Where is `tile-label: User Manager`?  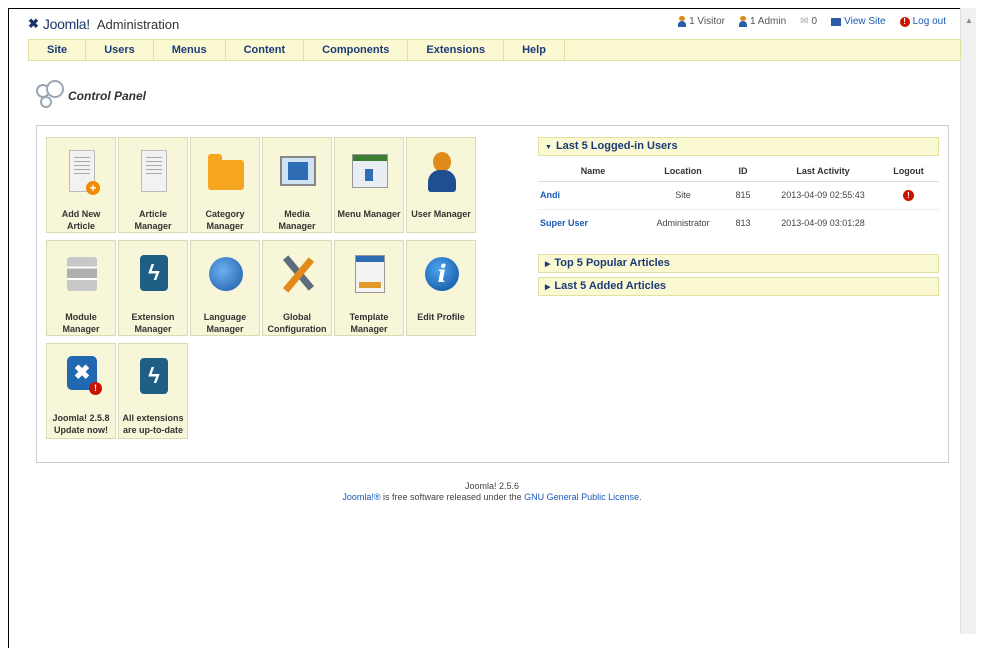 tile-label: User Manager is located at coordinates (441, 214).